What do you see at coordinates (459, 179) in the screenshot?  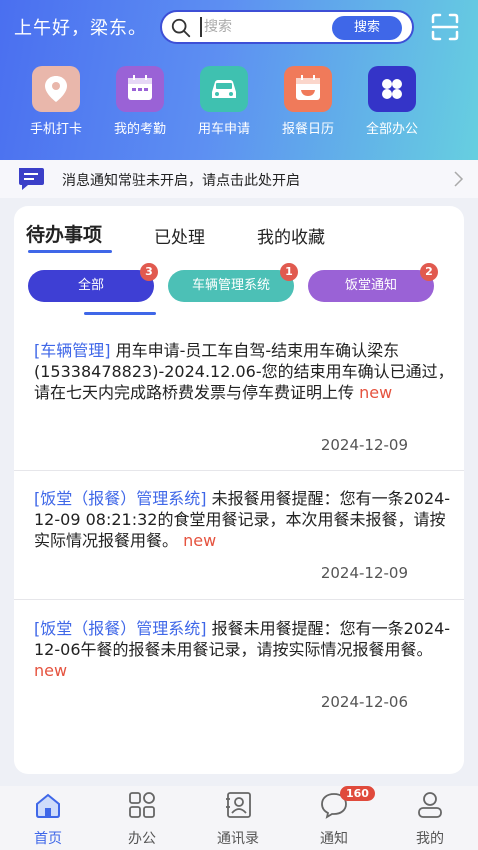 I see `chevron-right-icon` at bounding box center [459, 179].